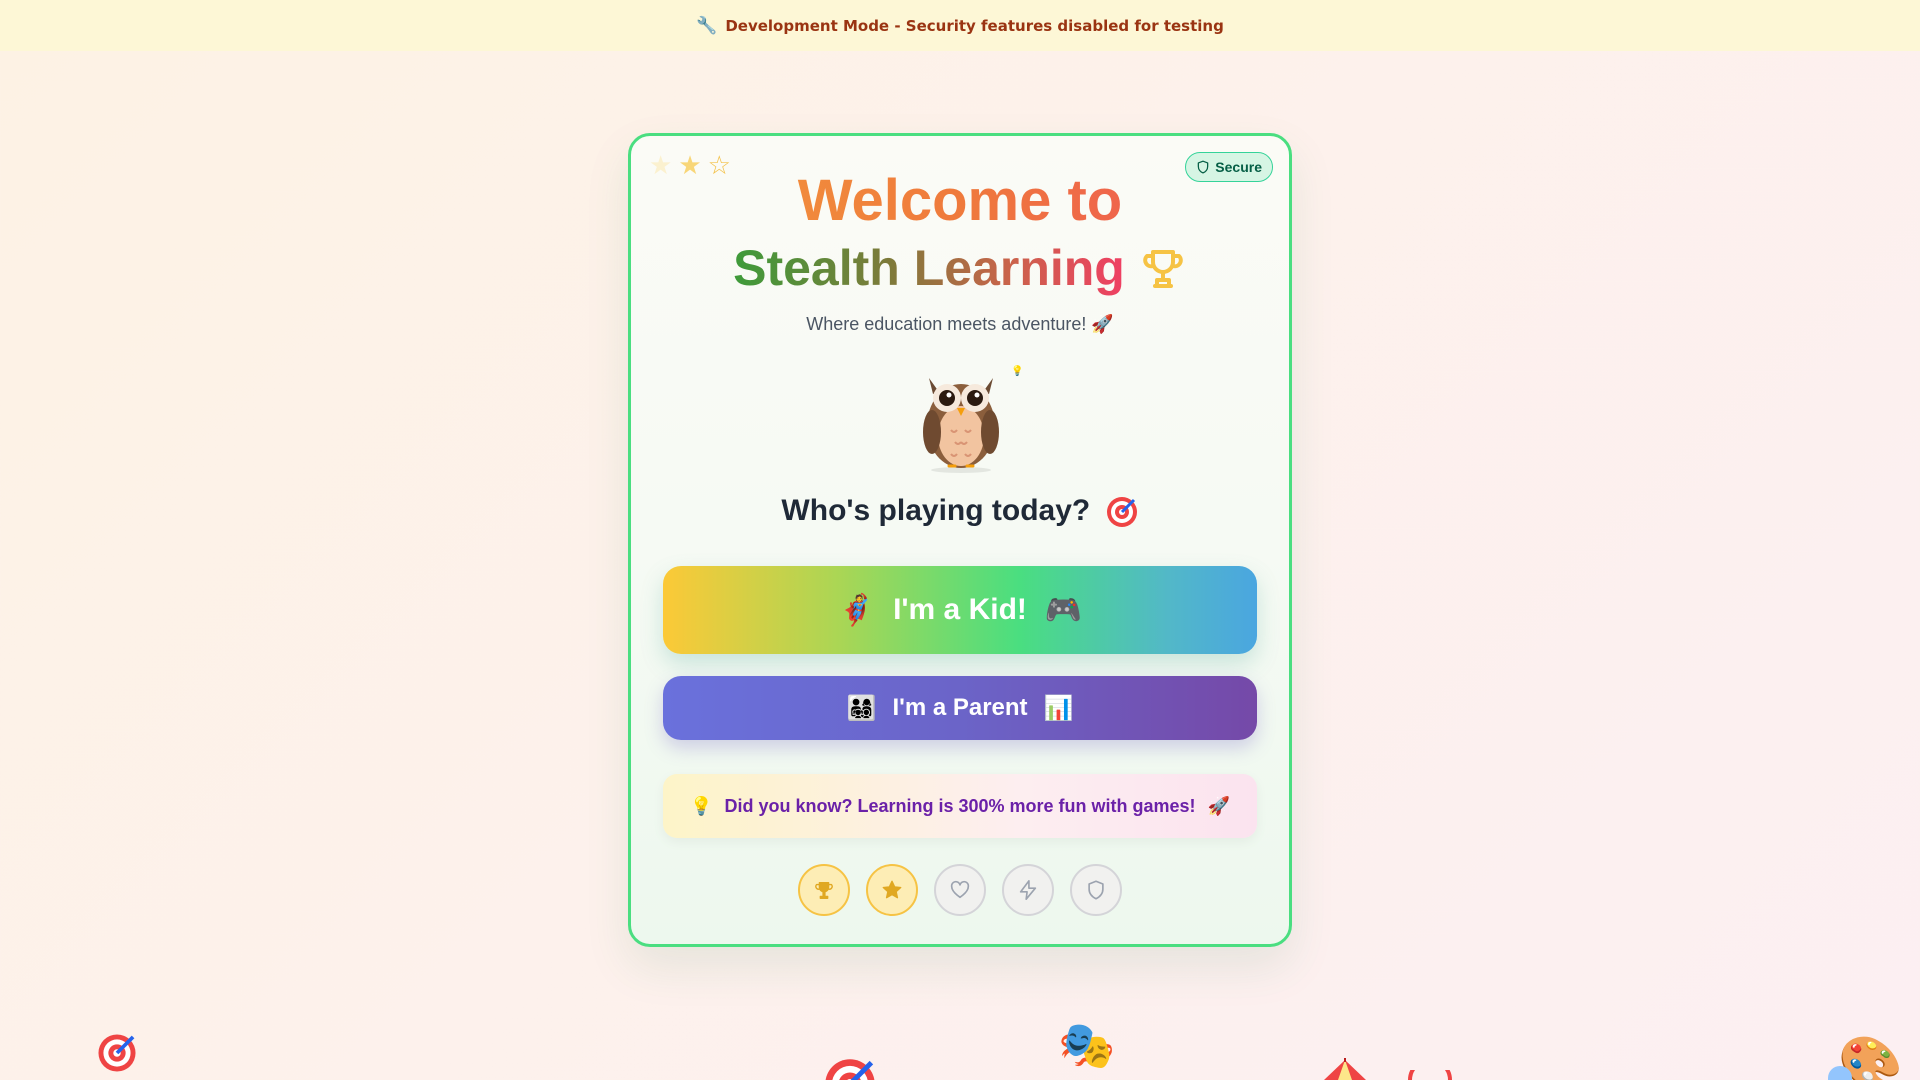  Describe the element at coordinates (960, 201) in the screenshot. I see `title-welcome: Welcome to` at that location.